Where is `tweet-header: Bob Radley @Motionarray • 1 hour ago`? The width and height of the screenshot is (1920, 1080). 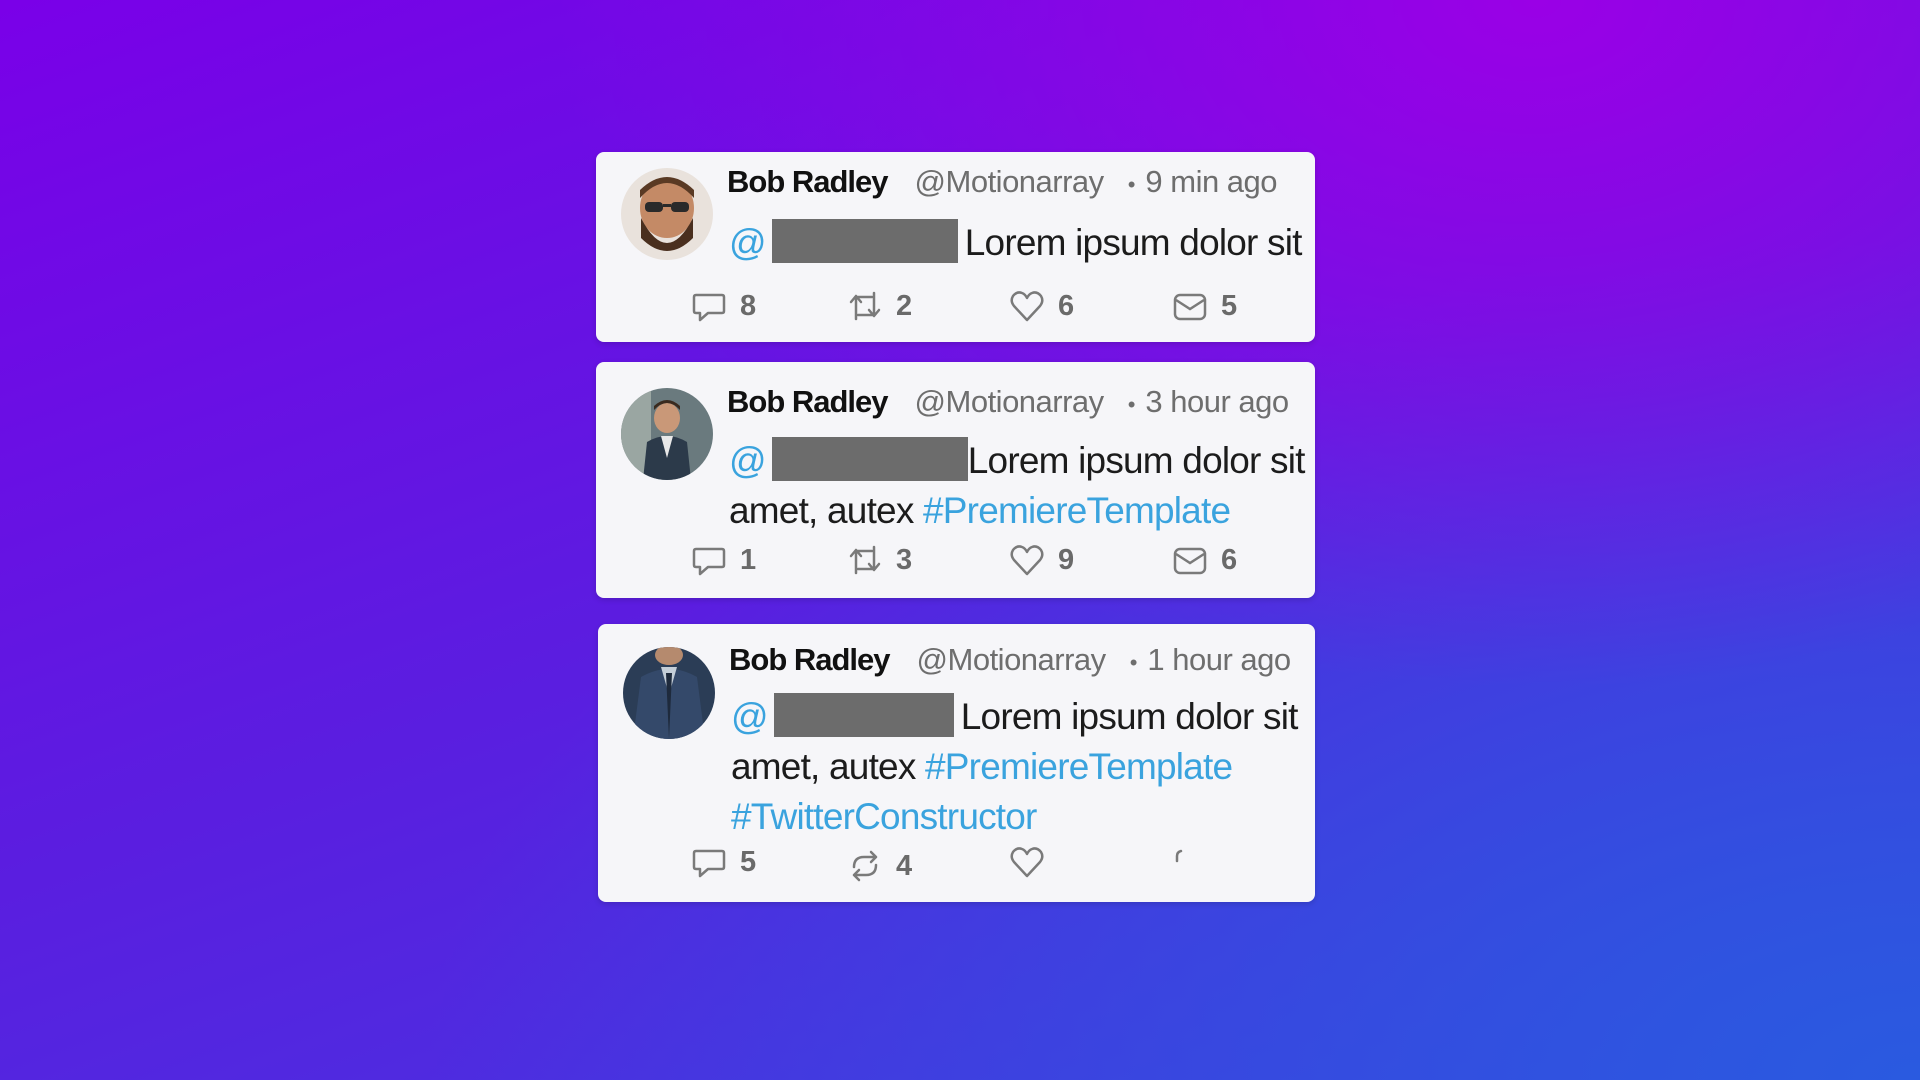
tweet-header: Bob Radley @Motionarray • 1 hour ago is located at coordinates (1010, 662).